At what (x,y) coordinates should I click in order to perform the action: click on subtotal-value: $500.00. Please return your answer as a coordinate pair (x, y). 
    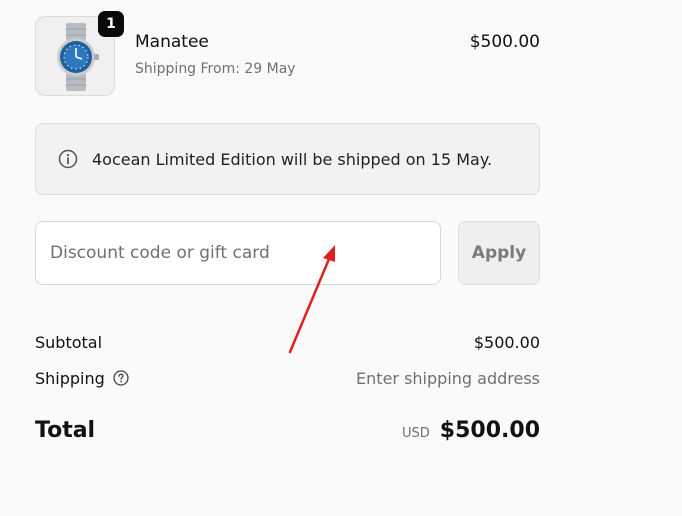
    Looking at the image, I should click on (506, 342).